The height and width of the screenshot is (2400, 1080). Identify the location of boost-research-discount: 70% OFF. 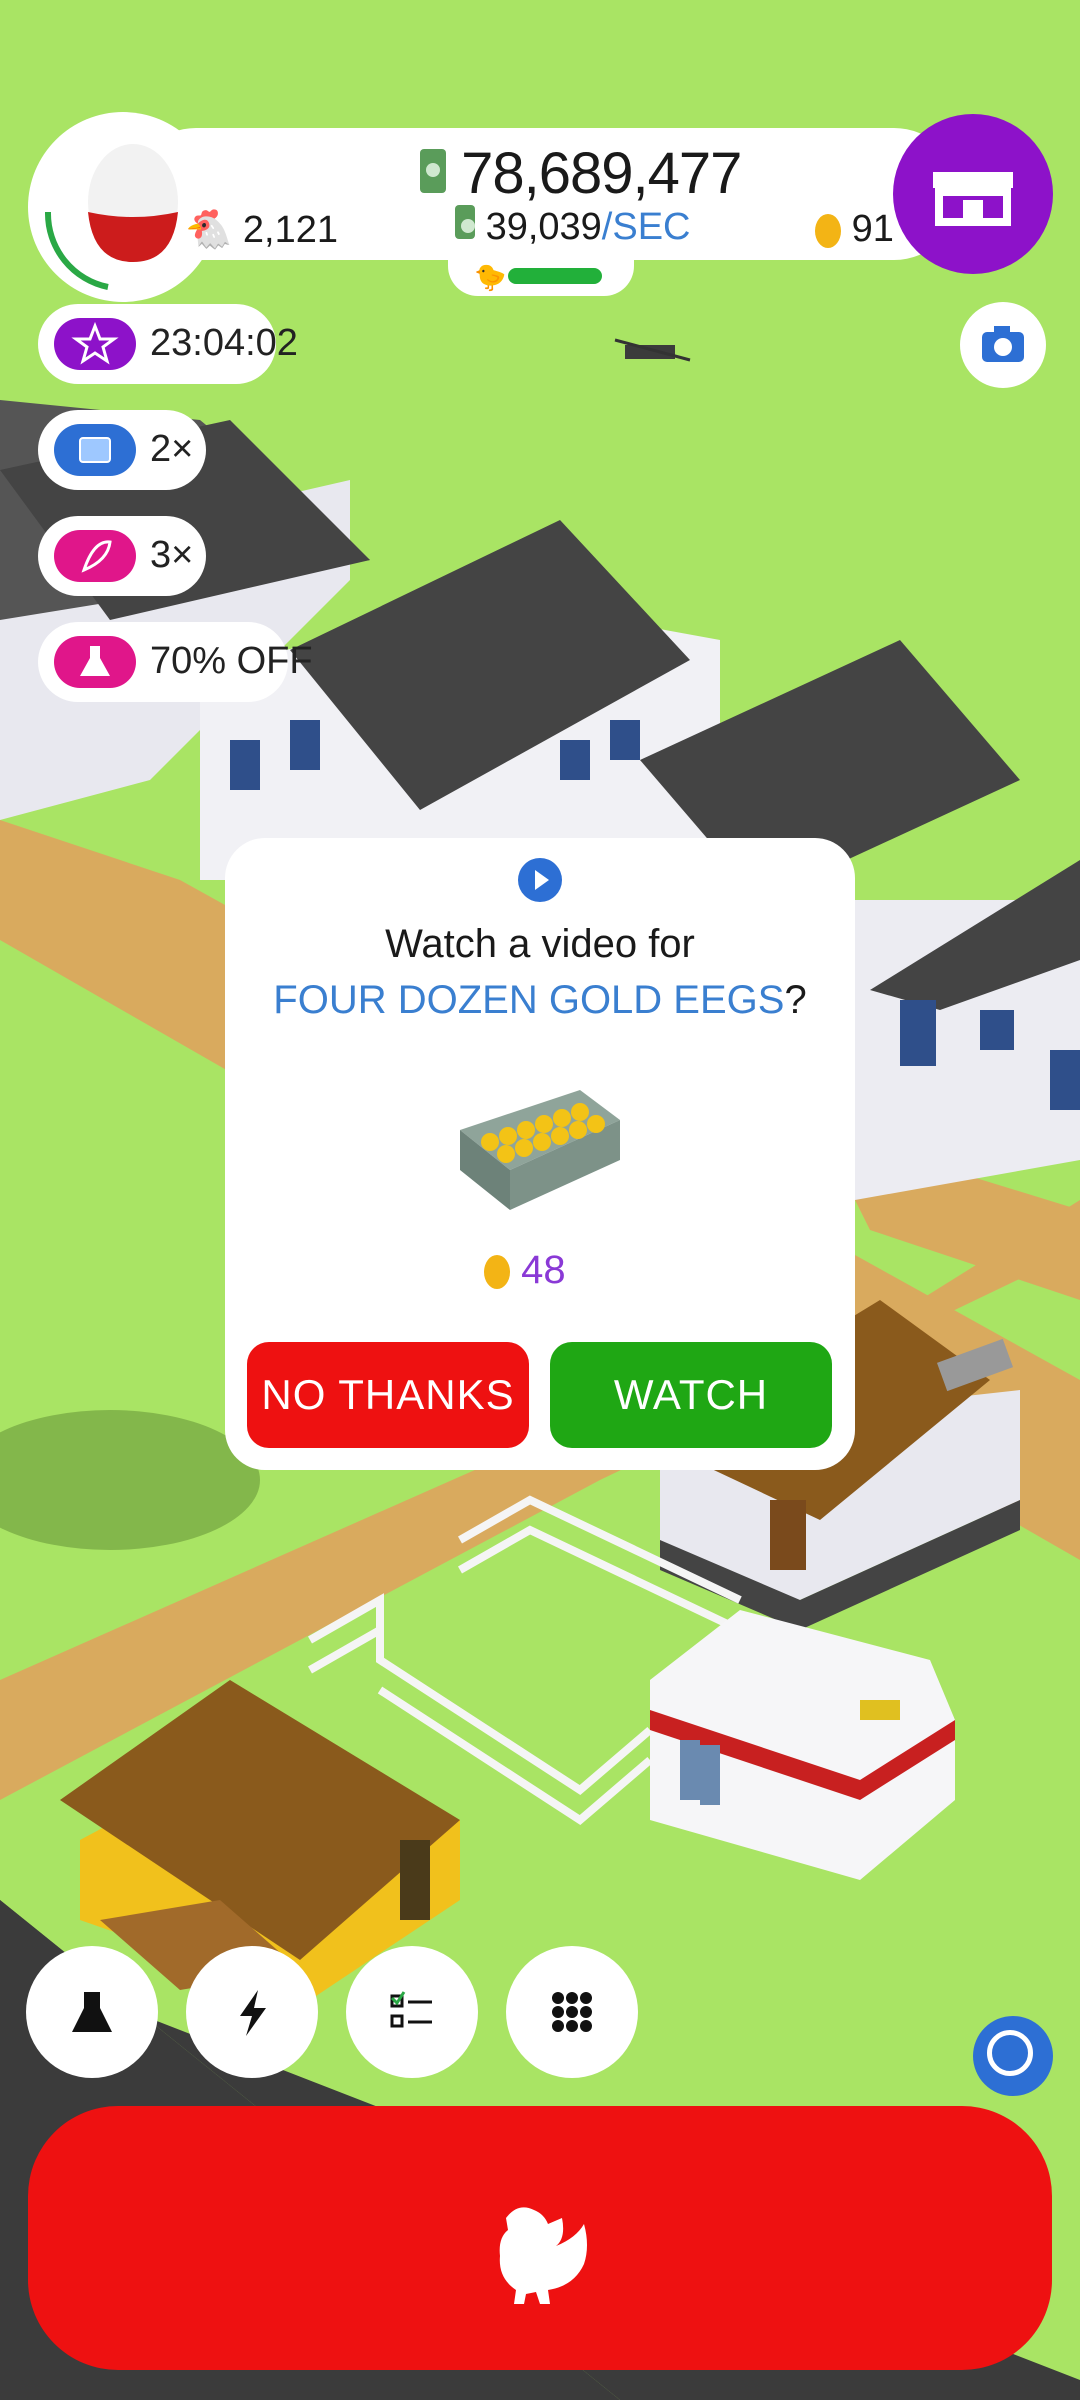
(175, 662).